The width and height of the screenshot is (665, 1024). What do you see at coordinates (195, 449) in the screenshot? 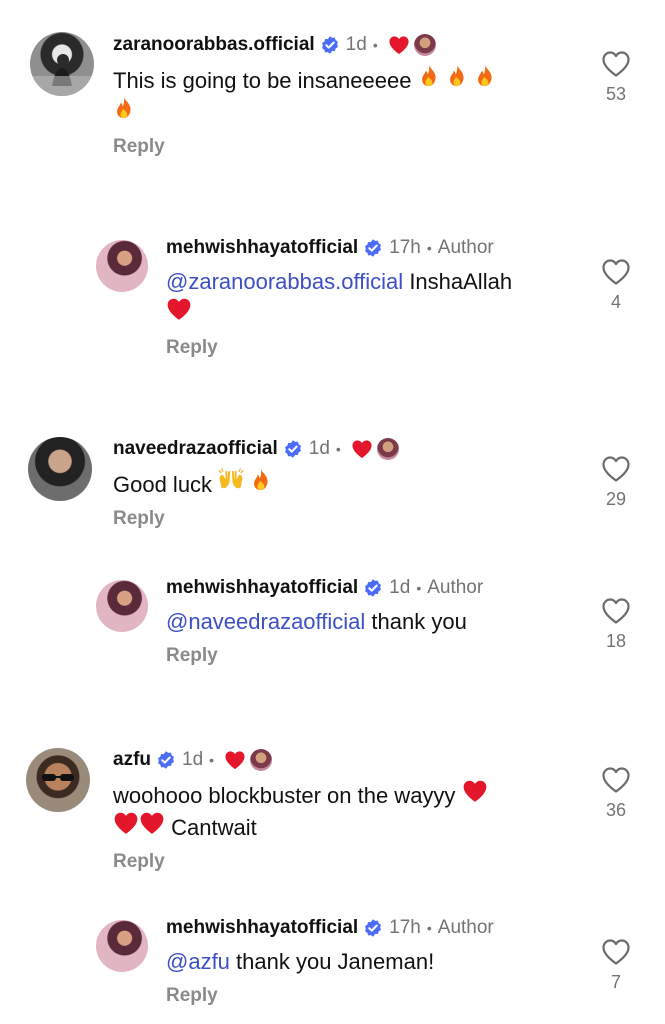
I see `username: naveedrazaofficial` at bounding box center [195, 449].